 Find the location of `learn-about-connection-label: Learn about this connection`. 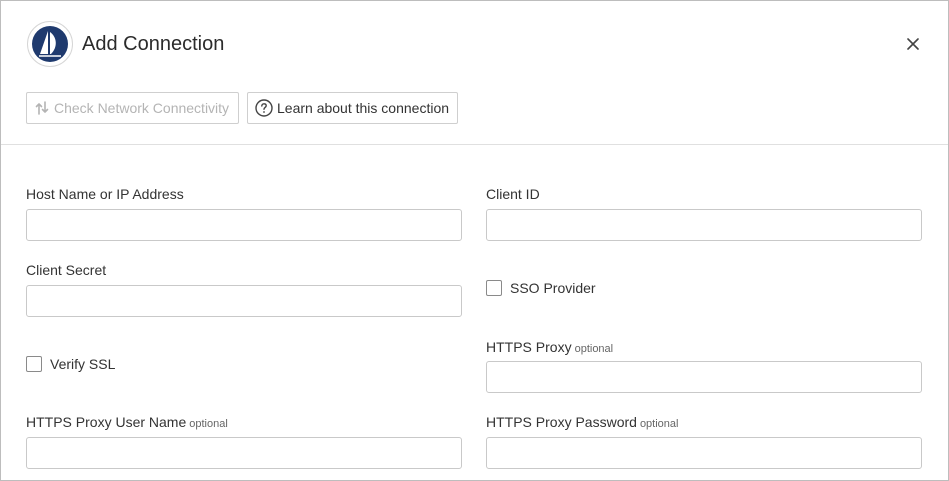

learn-about-connection-label: Learn about this connection is located at coordinates (363, 108).